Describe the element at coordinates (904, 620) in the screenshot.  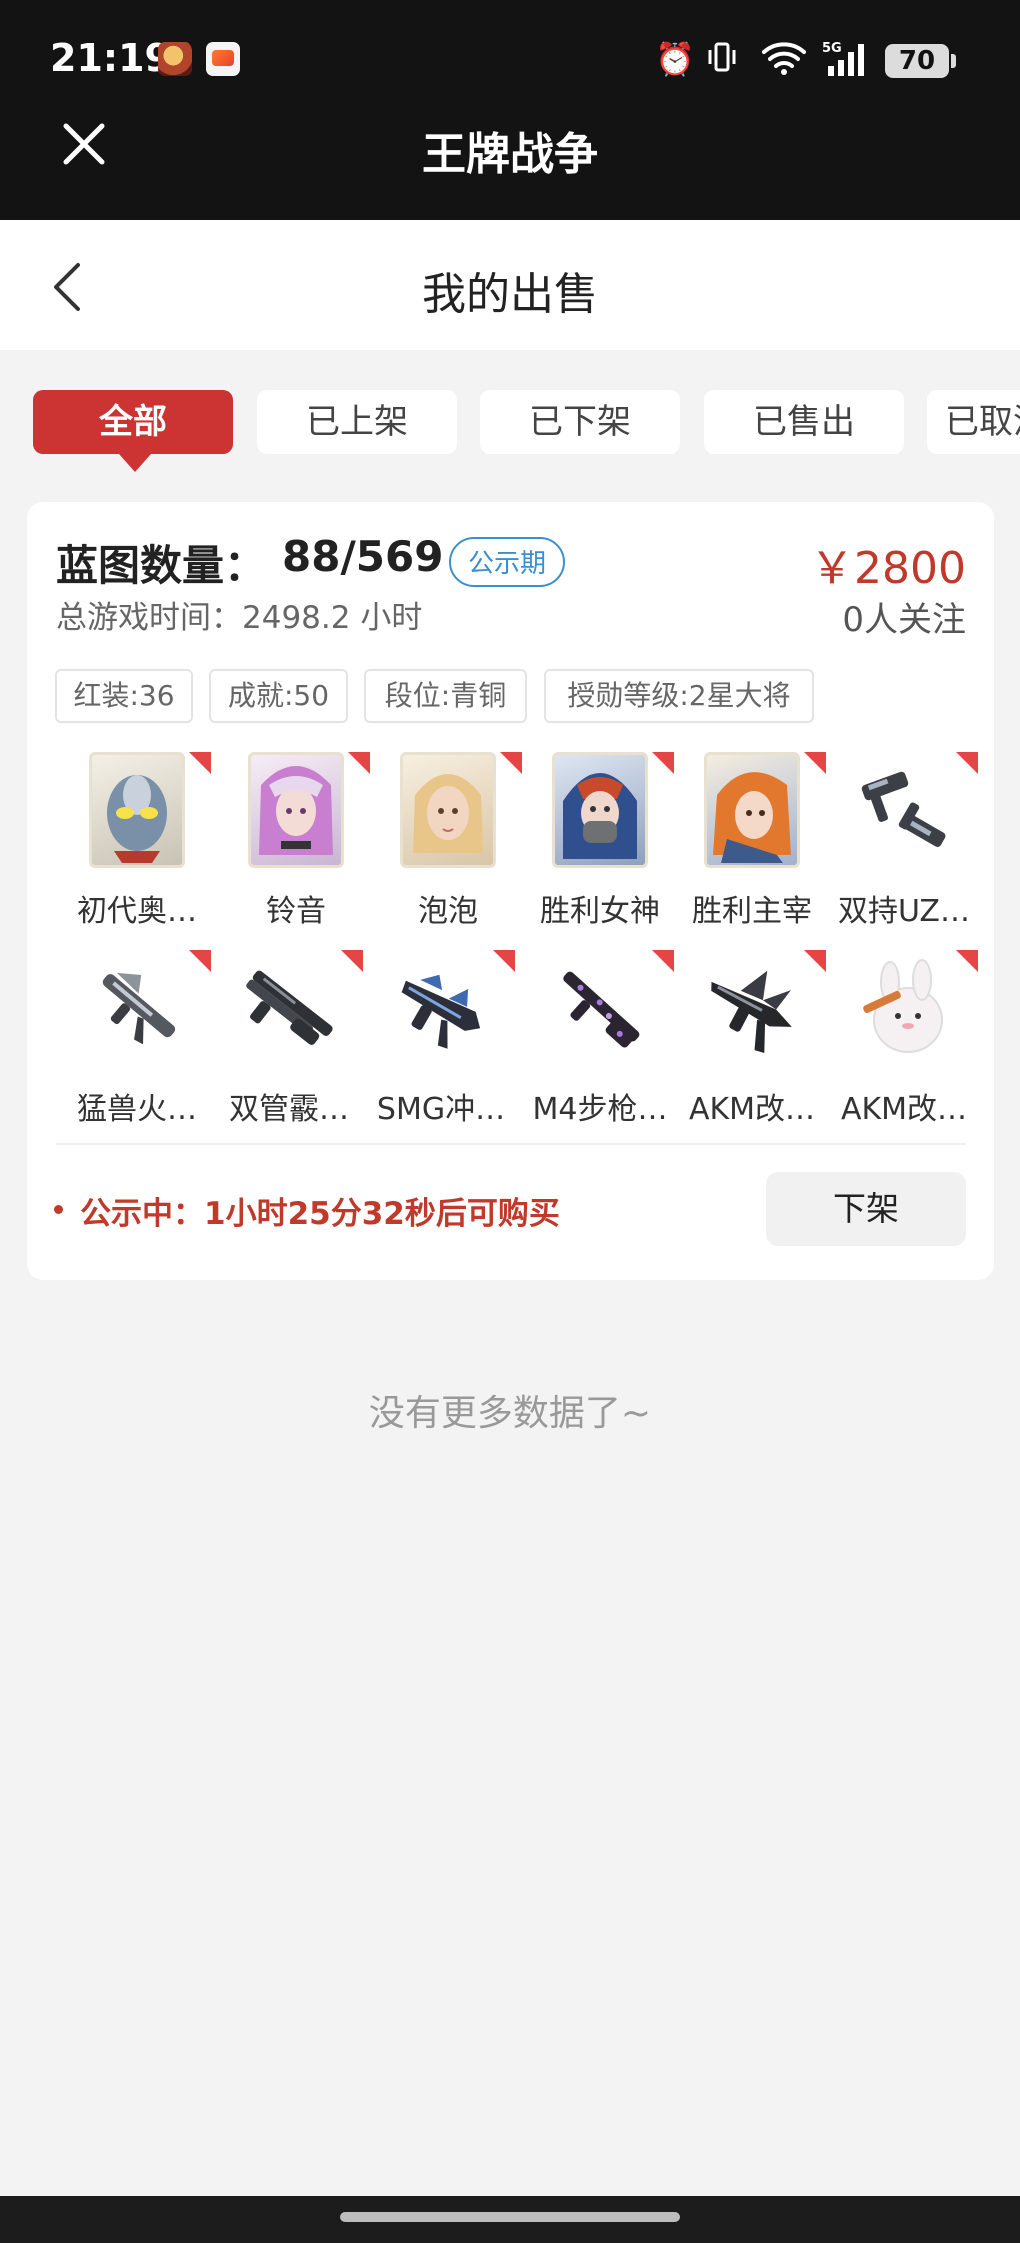
I see `followers-count: 0人关注` at that location.